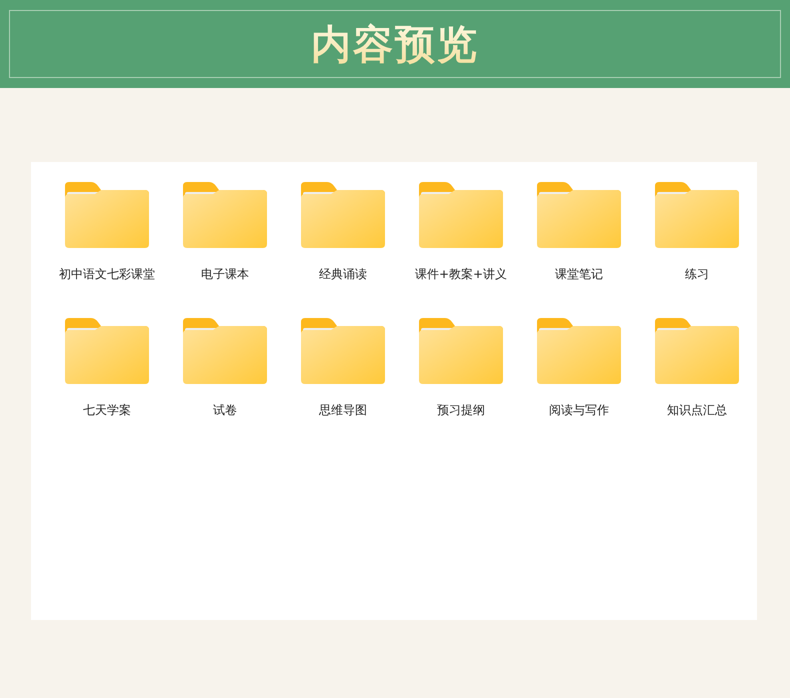 The width and height of the screenshot is (790, 698). I want to click on folder-label: 课堂笔记, so click(579, 274).